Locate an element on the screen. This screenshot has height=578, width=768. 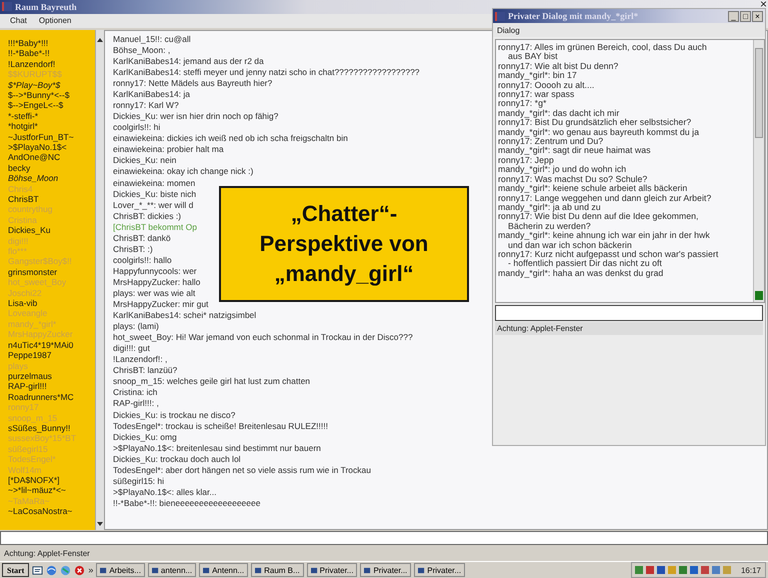
window-control-button: × is located at coordinates (757, 16).